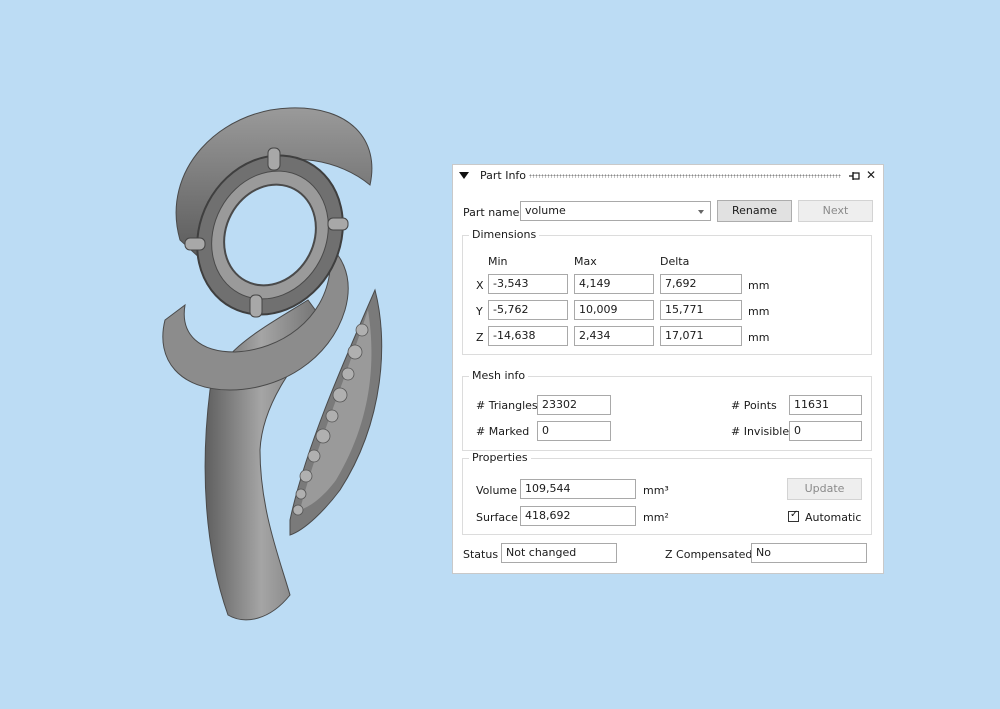 This screenshot has height=709, width=1000. What do you see at coordinates (614, 284) in the screenshot?
I see `x-max-field: 4,149` at bounding box center [614, 284].